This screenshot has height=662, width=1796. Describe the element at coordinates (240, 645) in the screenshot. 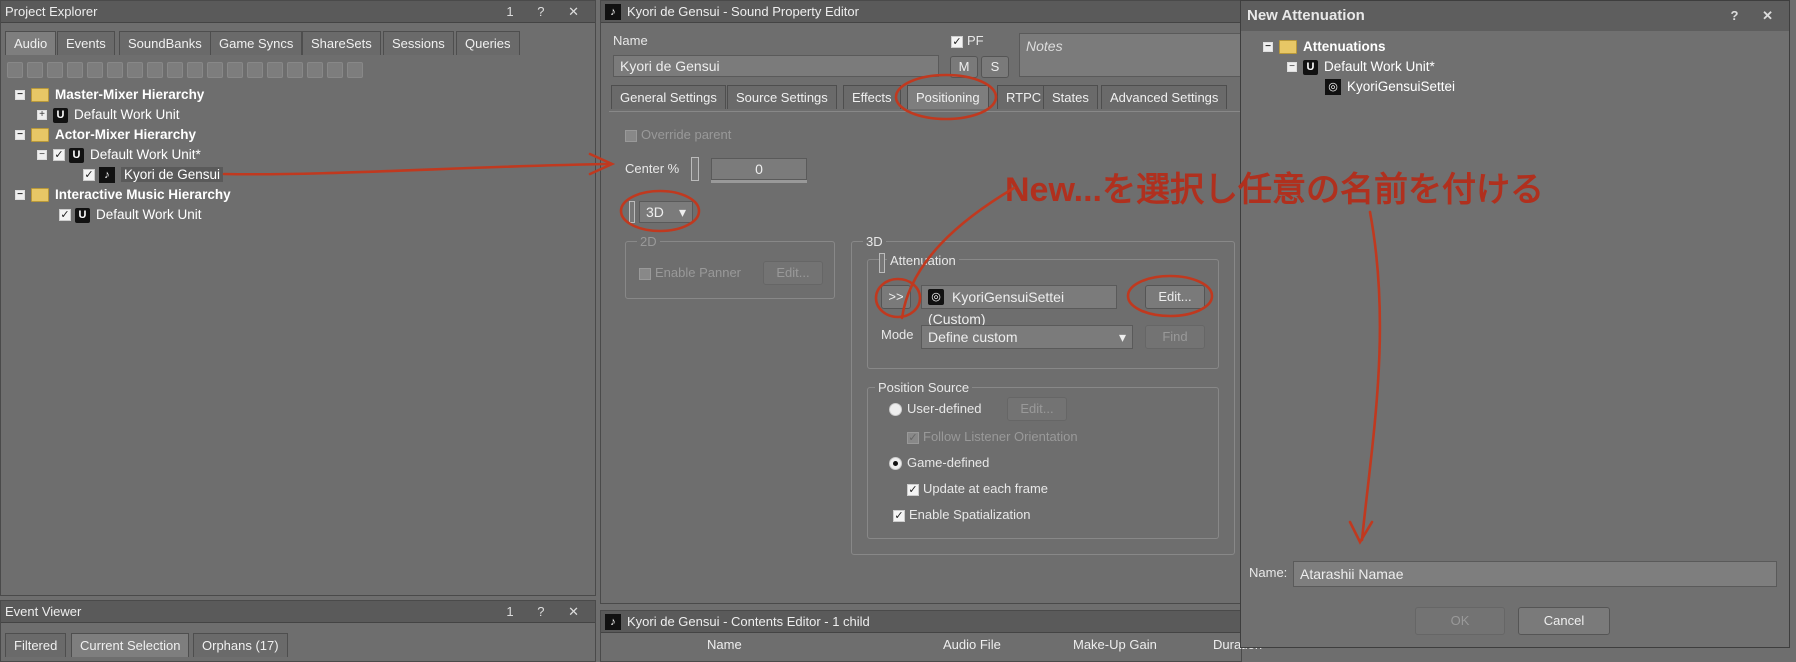

I see `tab-orphans: Orphans (17)` at that location.